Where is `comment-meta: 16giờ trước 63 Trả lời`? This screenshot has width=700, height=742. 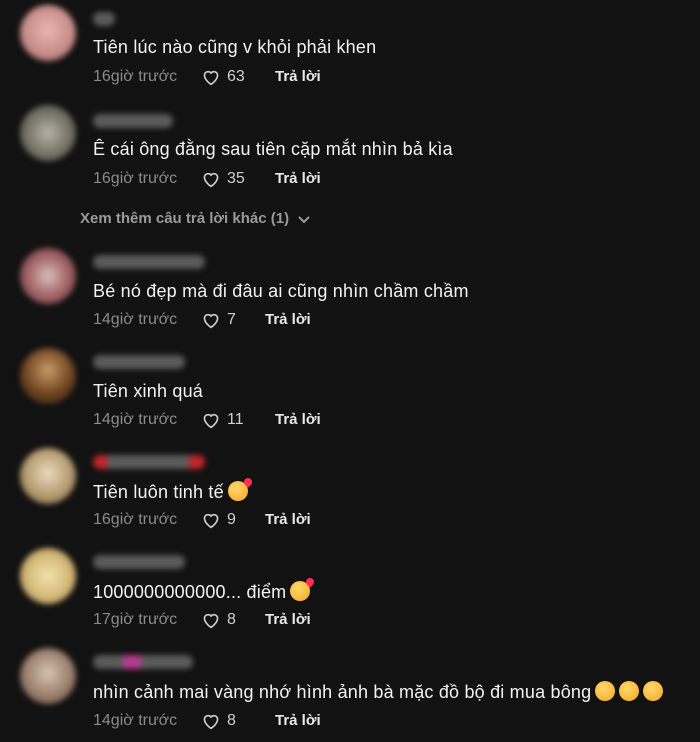 comment-meta: 16giờ trước 63 Trả lời is located at coordinates (293, 79).